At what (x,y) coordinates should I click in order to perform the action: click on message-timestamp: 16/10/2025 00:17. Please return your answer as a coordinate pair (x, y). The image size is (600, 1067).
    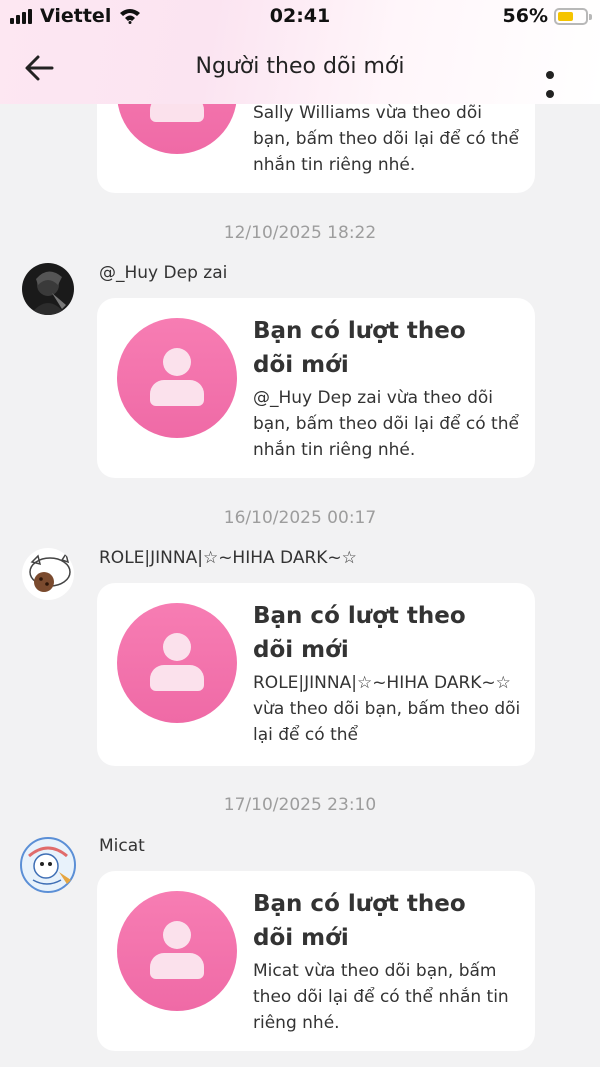
    Looking at the image, I should click on (300, 518).